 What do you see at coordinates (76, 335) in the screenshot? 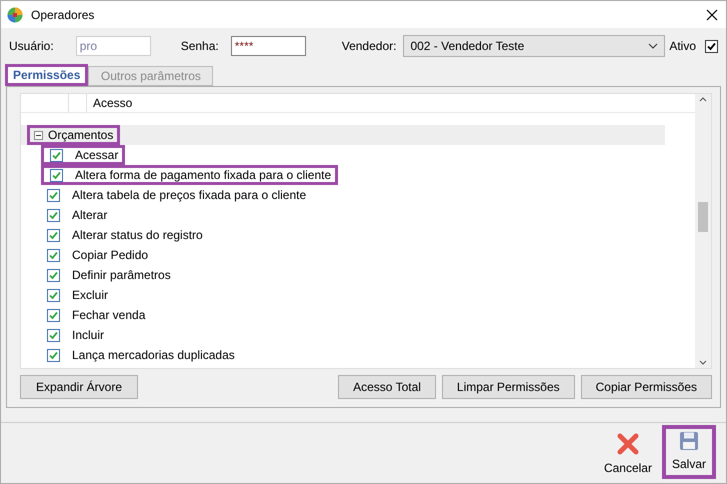
I see `permission-item: Incluir` at bounding box center [76, 335].